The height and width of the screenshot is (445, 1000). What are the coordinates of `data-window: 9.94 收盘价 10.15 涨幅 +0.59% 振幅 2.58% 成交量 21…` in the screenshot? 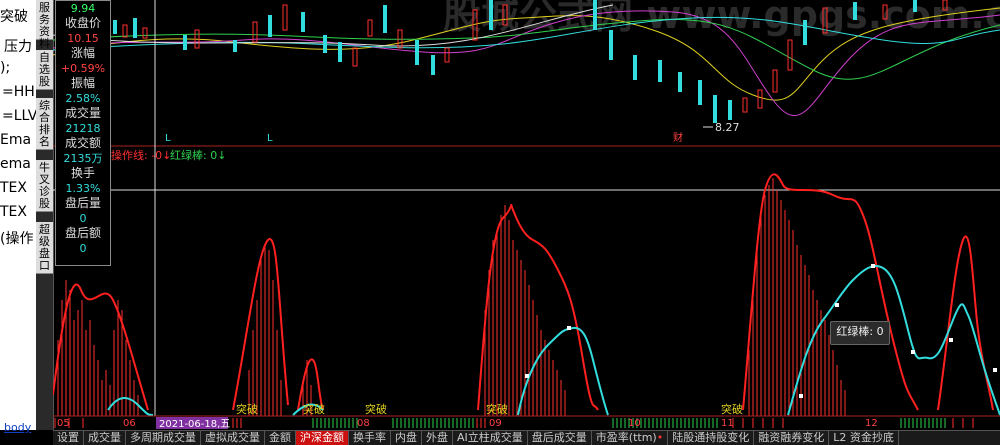 It's located at (83, 133).